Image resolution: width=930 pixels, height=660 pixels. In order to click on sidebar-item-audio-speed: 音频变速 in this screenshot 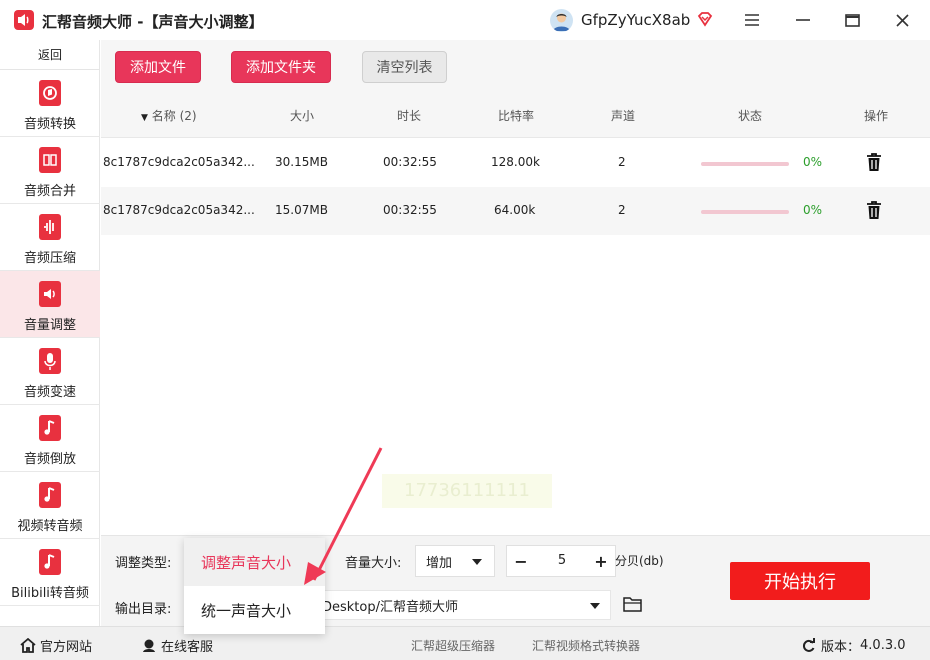, I will do `click(50, 371)`.